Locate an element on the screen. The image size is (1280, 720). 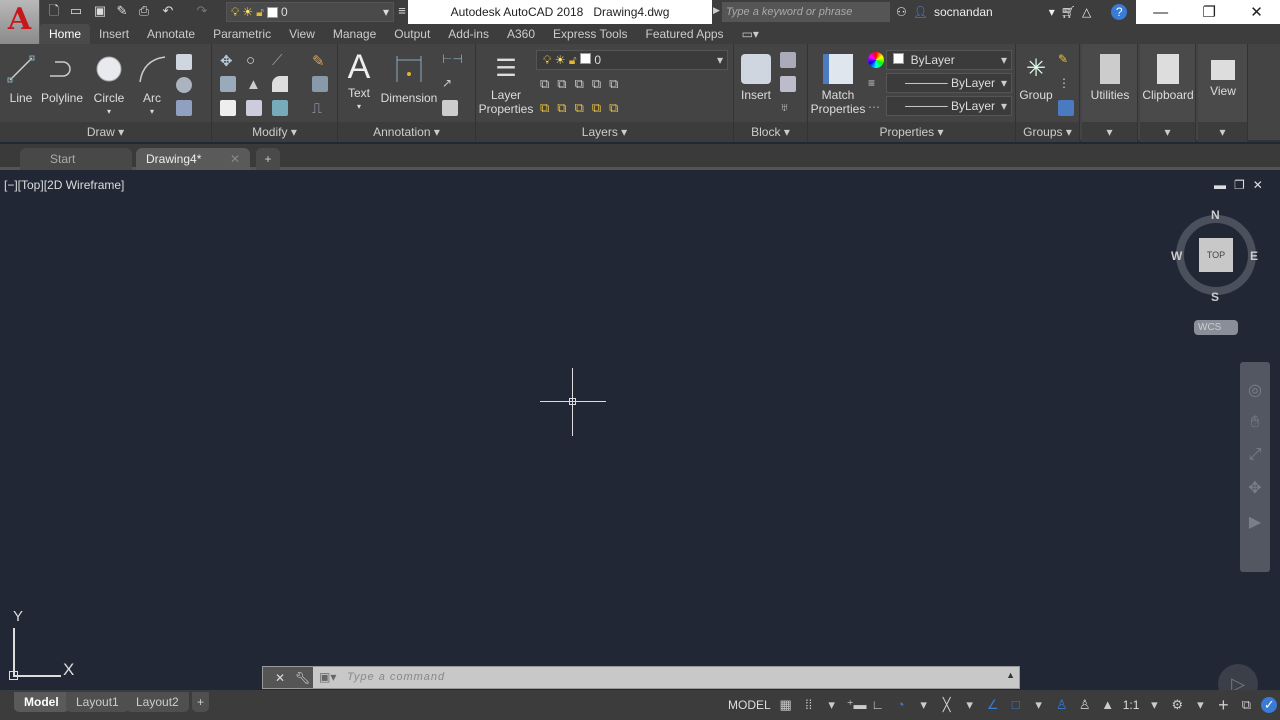
tab-featured-apps: Featured Apps is located at coordinates (685, 34).